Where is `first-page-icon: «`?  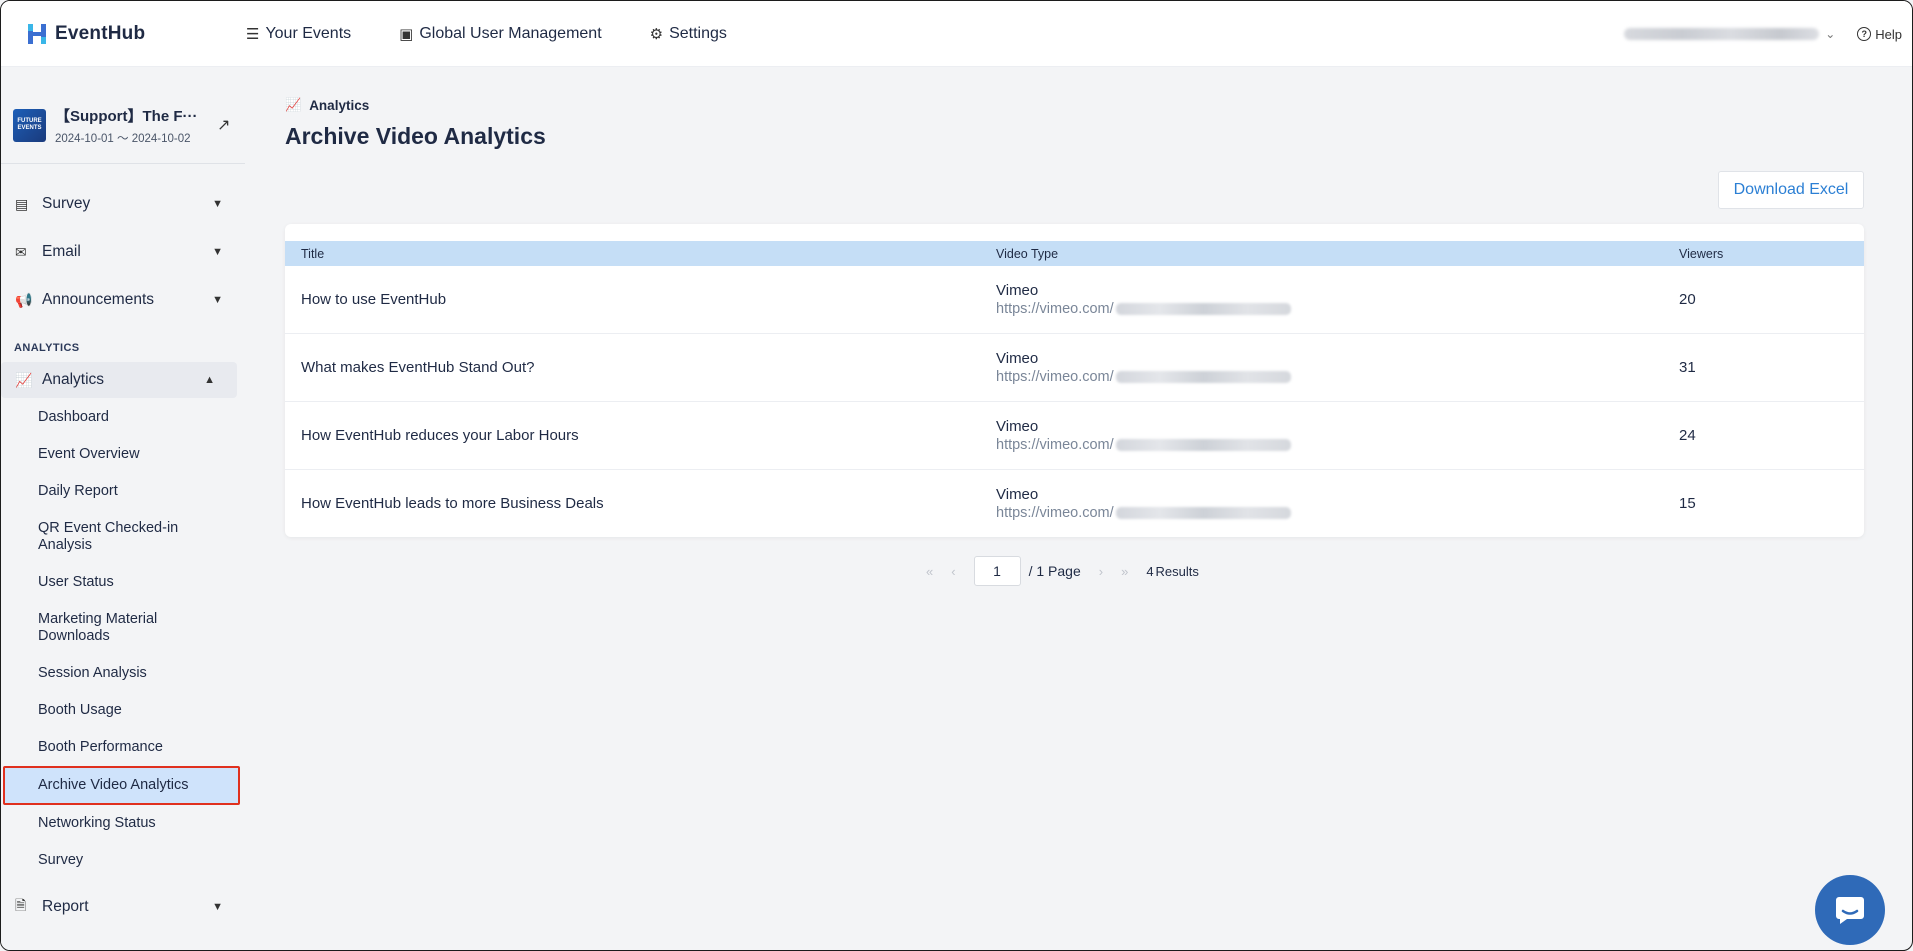
first-page-icon: « is located at coordinates (929, 571).